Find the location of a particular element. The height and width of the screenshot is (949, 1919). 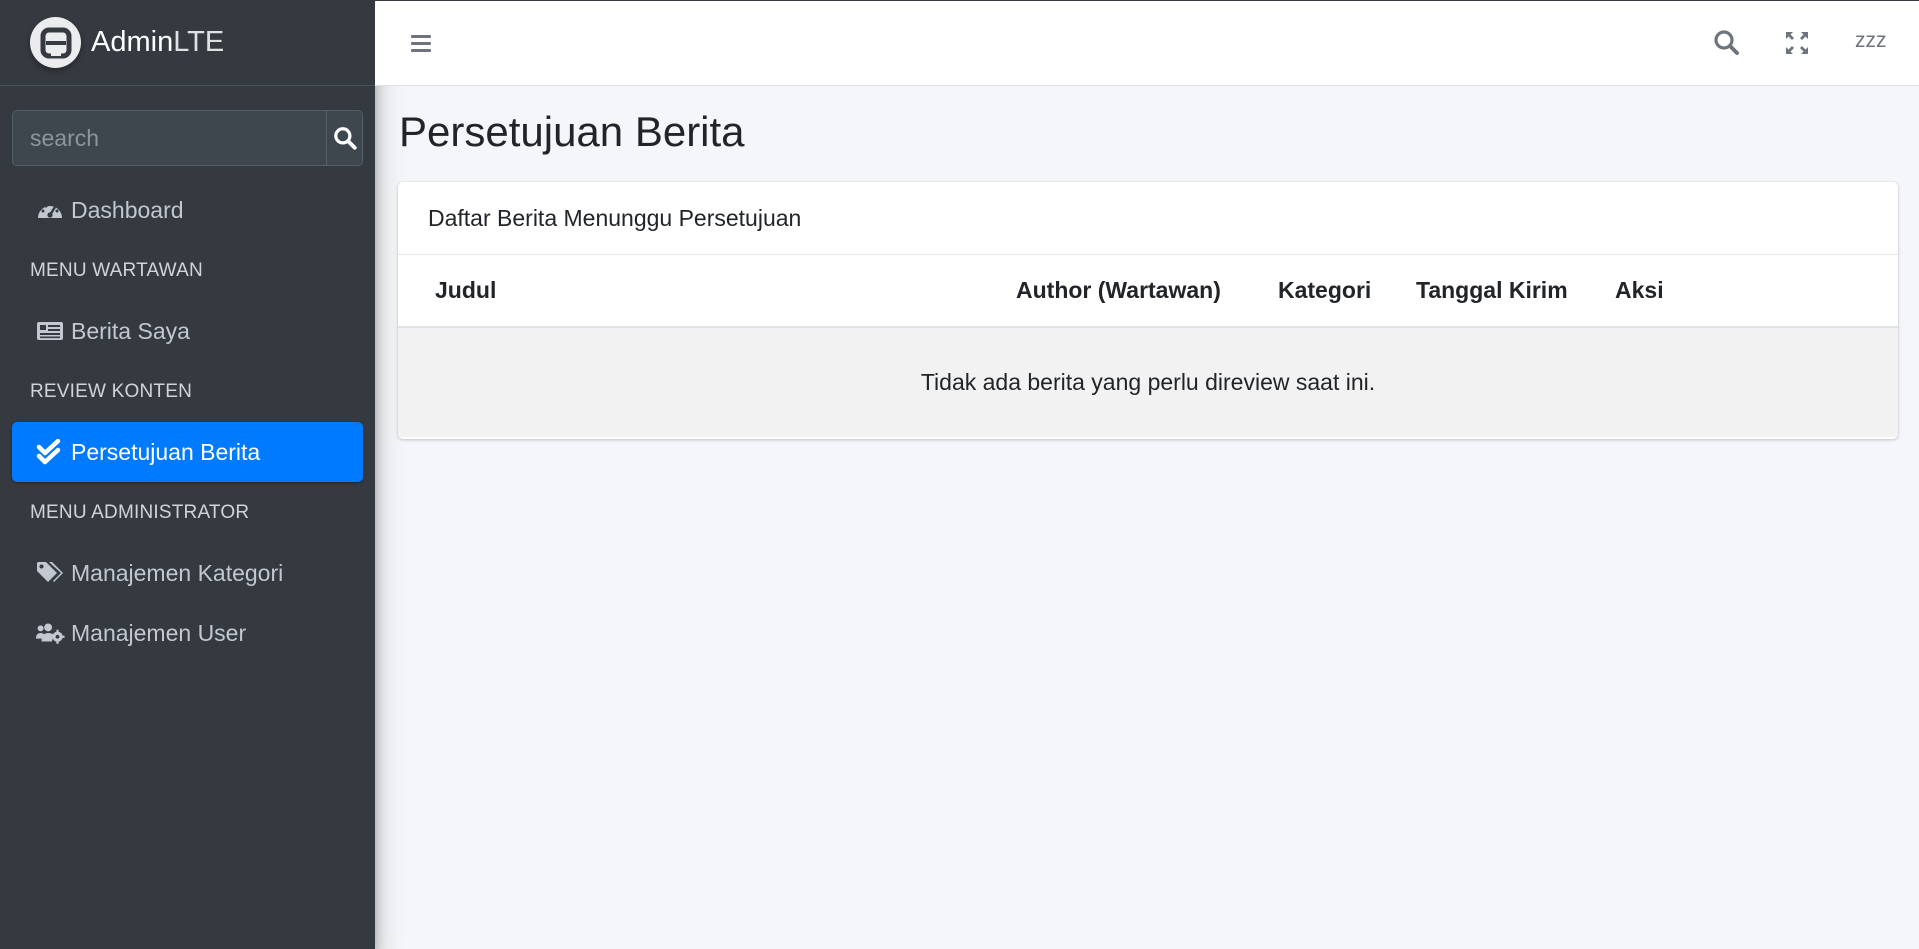

brand-name-bold: Admin is located at coordinates (132, 42).